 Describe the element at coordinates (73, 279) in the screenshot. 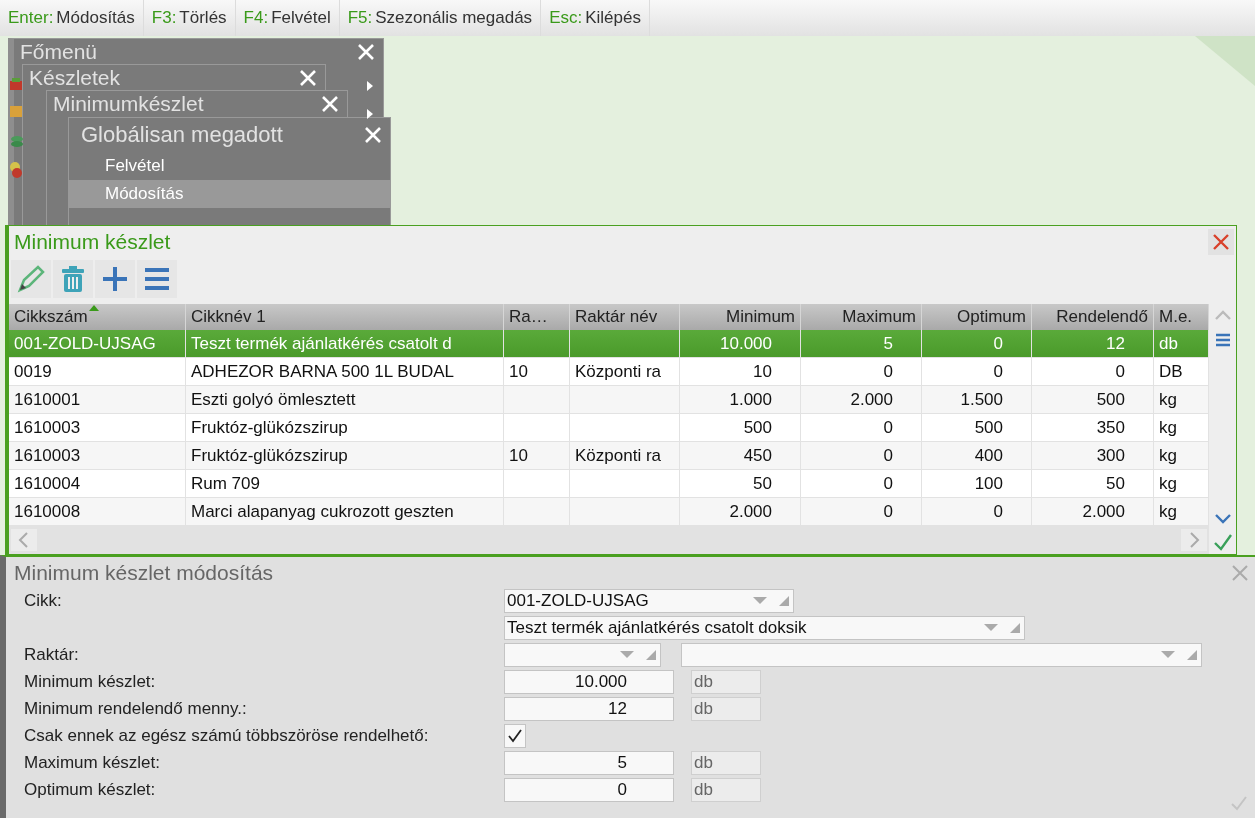

I see `delete-button` at that location.